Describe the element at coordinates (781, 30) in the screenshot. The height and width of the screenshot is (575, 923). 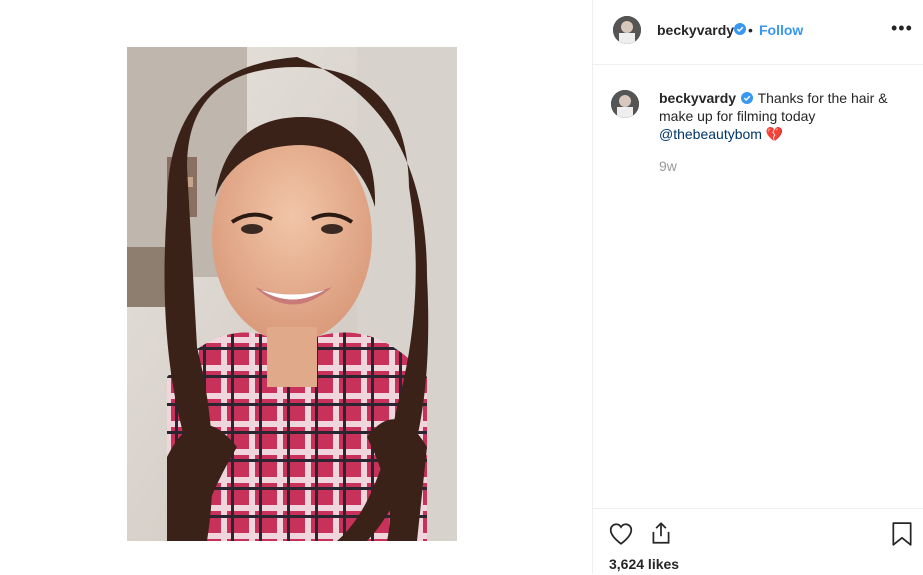
I see `follow-button: Follow` at that location.